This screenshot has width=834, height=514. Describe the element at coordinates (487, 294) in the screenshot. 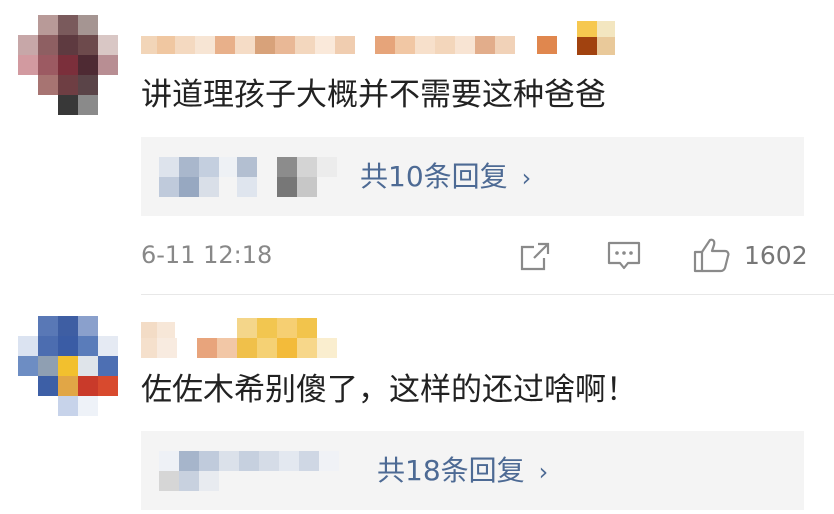

I see `divider` at that location.